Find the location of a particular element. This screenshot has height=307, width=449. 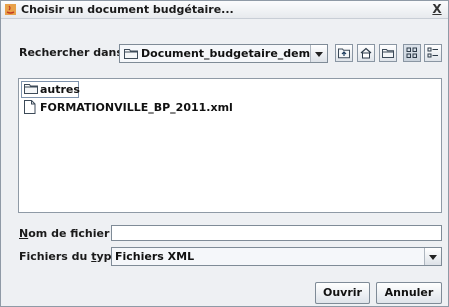

list-view-button is located at coordinates (412, 53).